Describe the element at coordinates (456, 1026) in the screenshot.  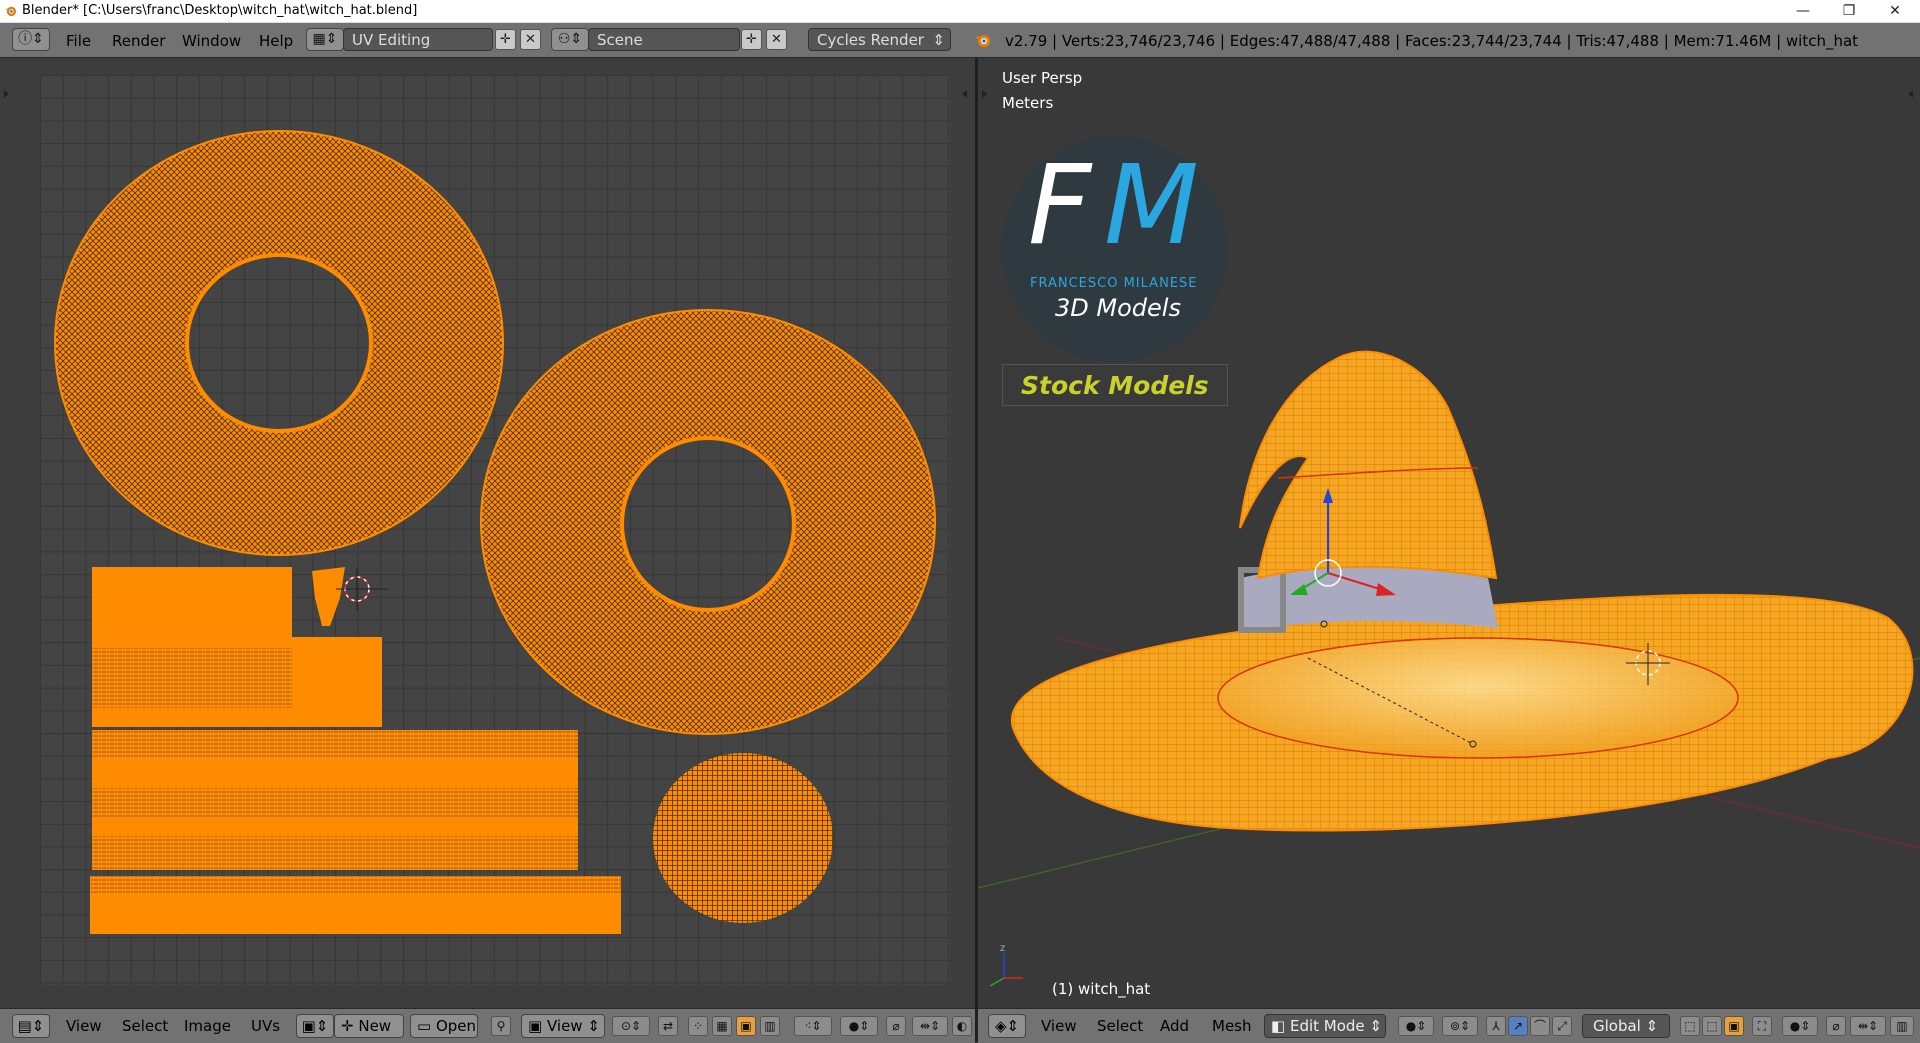
I see `open-image-label: Open` at that location.